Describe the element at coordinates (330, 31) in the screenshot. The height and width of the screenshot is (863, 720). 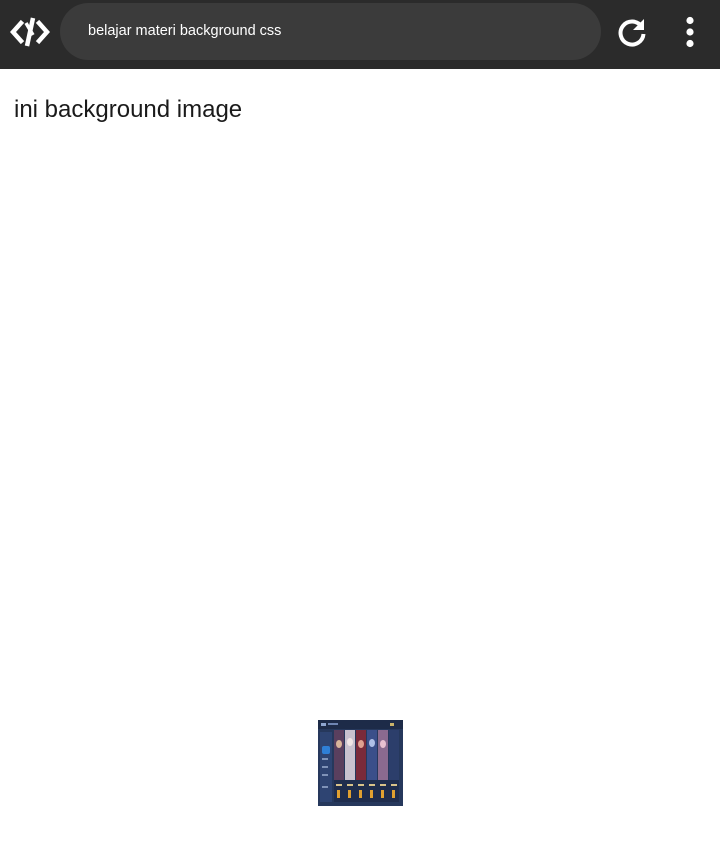
I see `page-title-bar: belajar materi background css` at that location.